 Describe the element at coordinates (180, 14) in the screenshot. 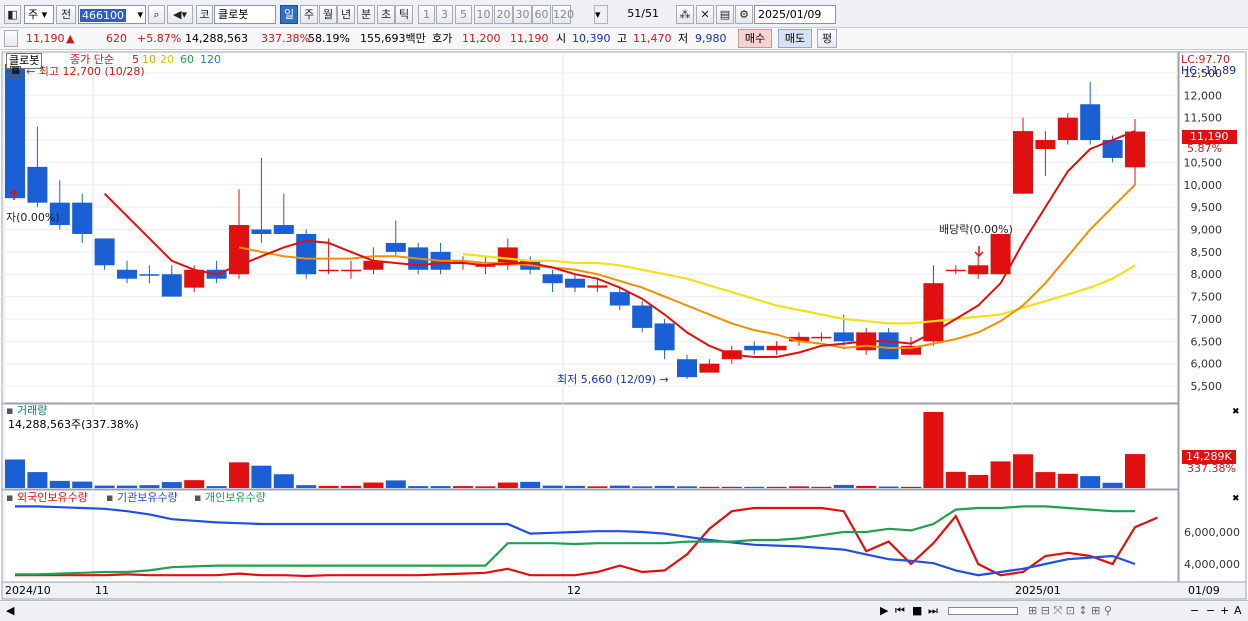

I see `speaker-icon: ◀▾` at that location.